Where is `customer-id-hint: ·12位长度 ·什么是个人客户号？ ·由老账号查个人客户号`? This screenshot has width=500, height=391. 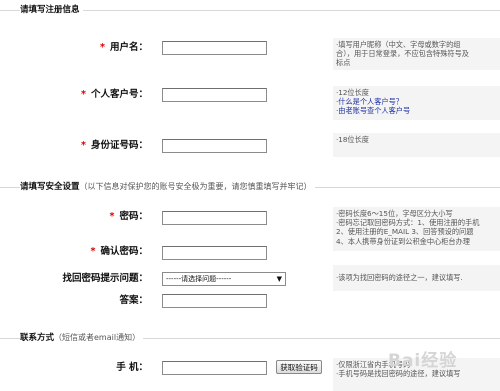
customer-id-hint: ·12位长度 ·什么是个人客户号？ ·由老账号查个人客户号 is located at coordinates (416, 103).